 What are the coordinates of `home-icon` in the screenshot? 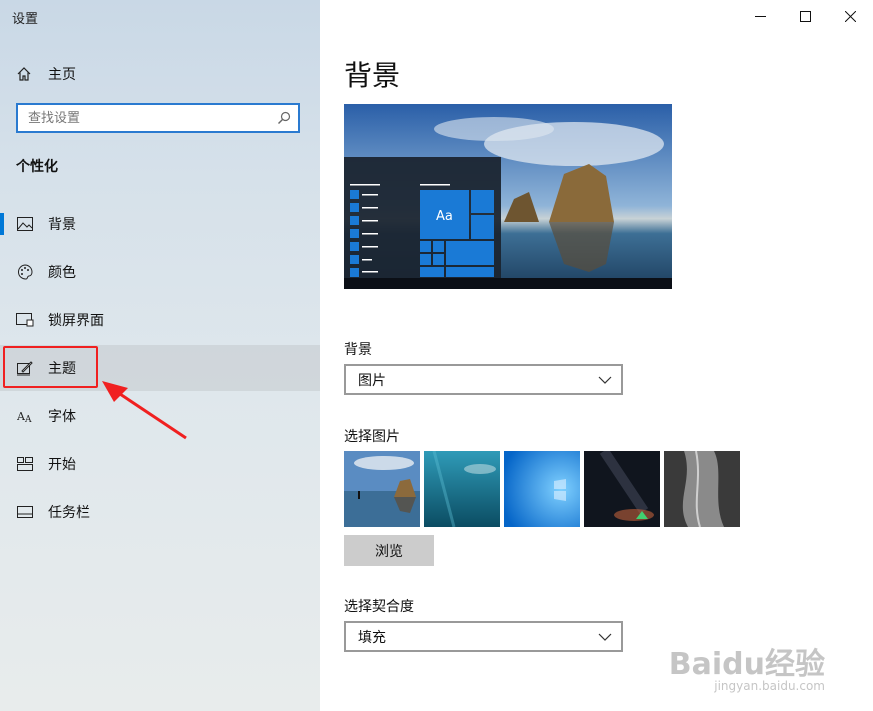 It's located at (24, 74).